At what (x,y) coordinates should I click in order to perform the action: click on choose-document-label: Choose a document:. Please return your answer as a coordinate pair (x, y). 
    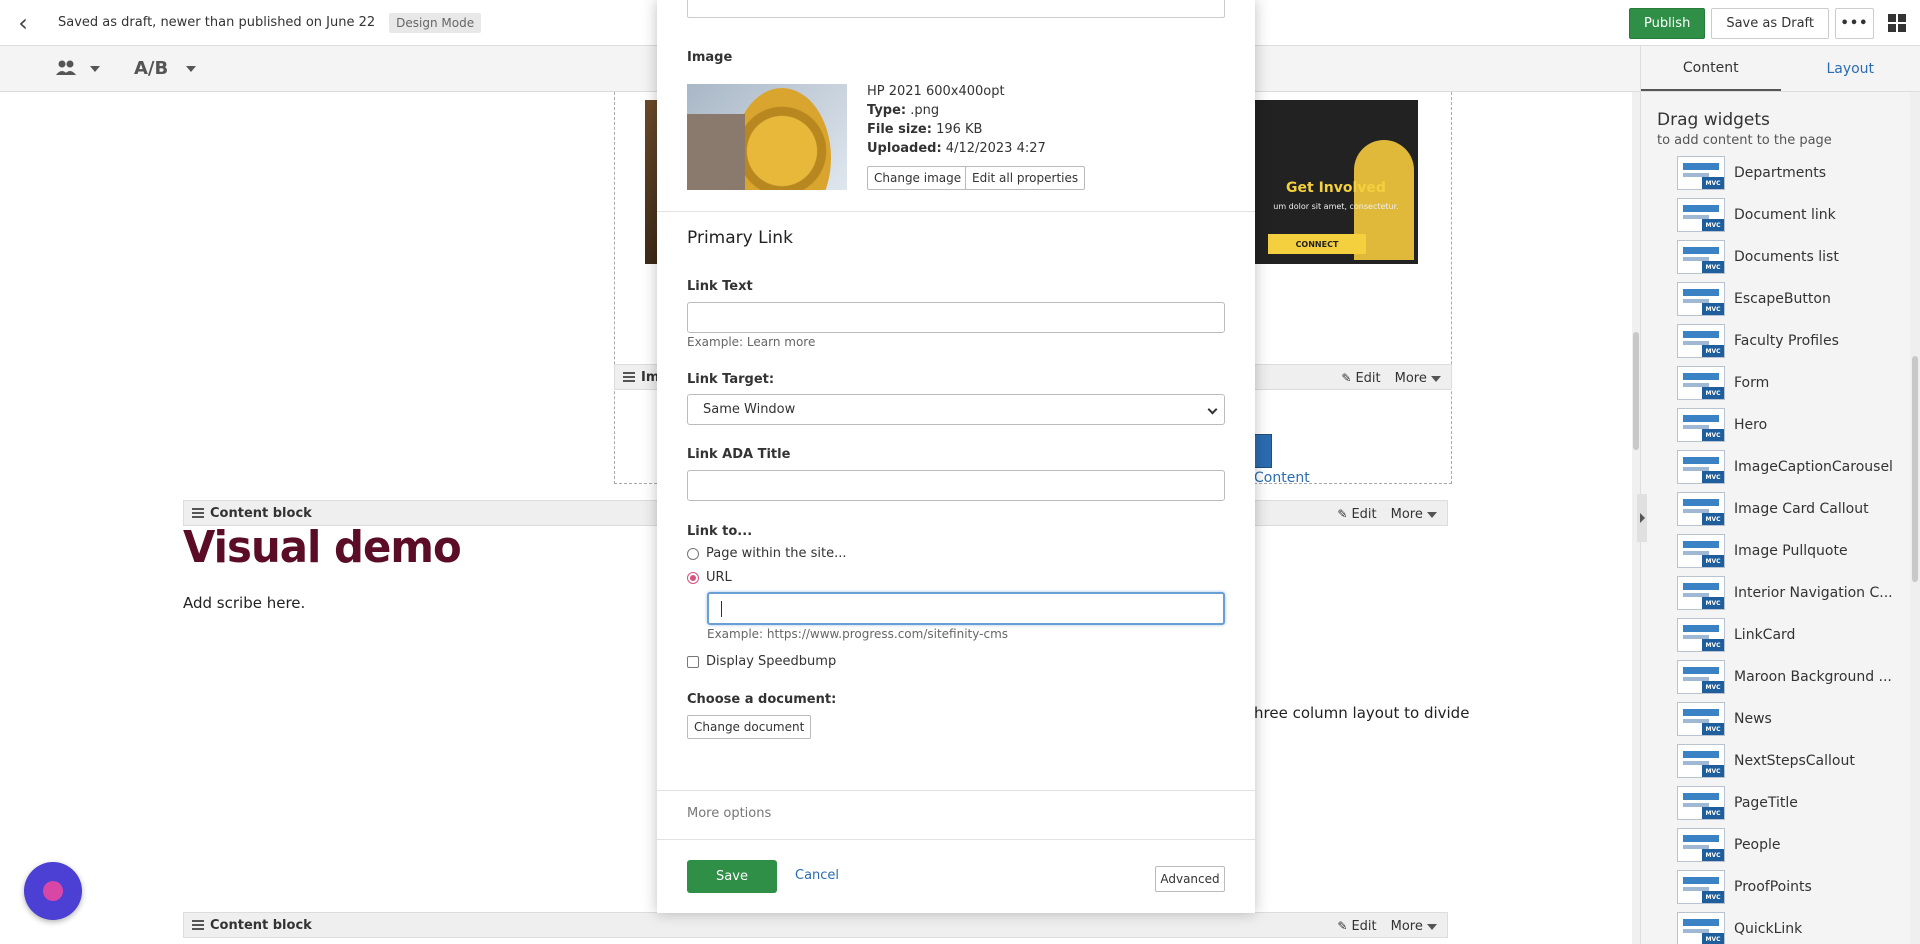
    Looking at the image, I should click on (762, 699).